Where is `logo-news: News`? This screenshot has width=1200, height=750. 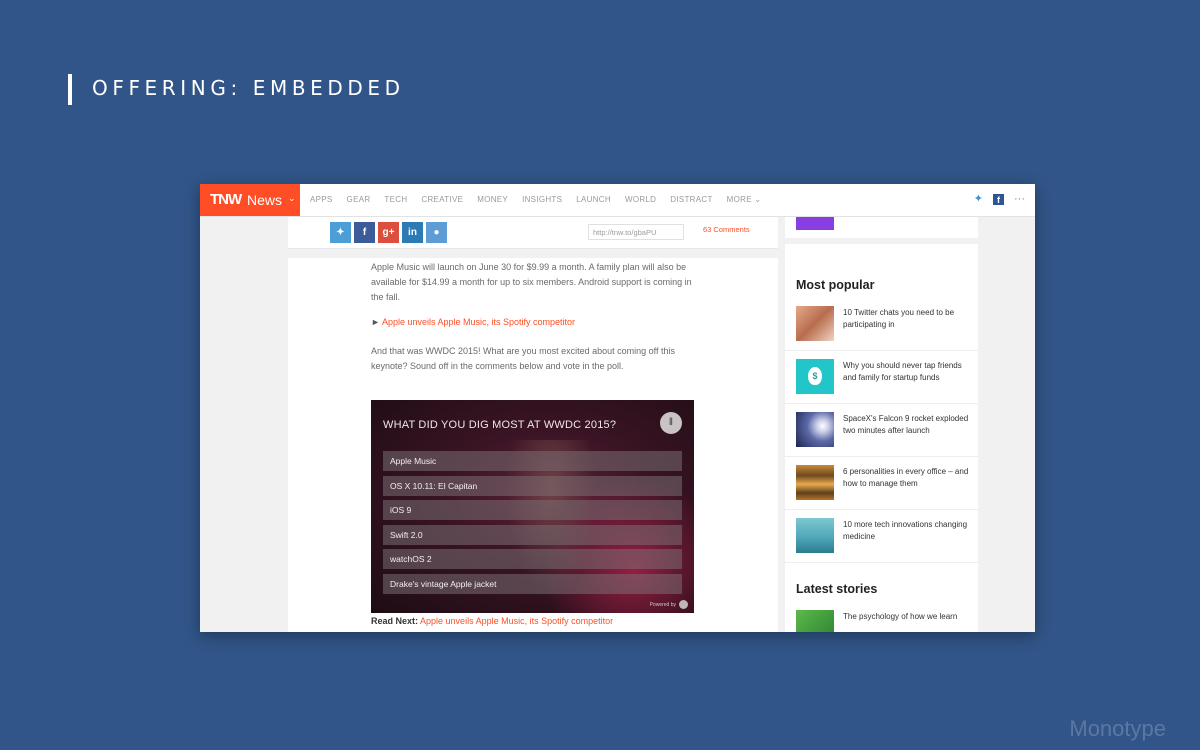 logo-news: News is located at coordinates (265, 200).